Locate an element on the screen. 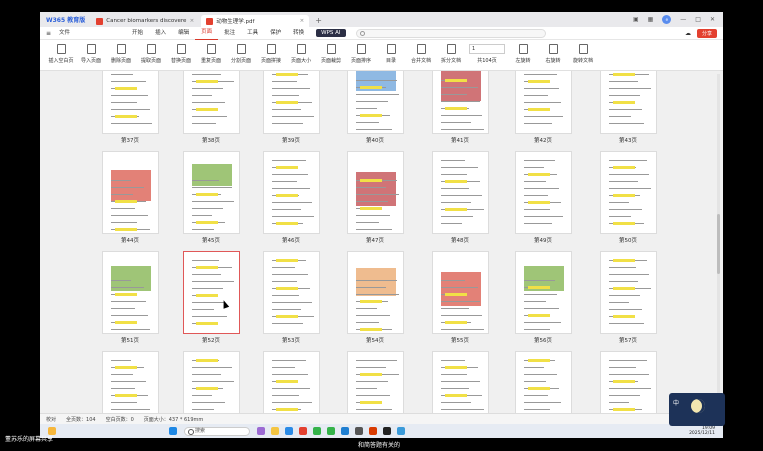 This screenshot has width=763, height=451. system-clock: 19:09 2025/12/11 is located at coordinates (702, 431).